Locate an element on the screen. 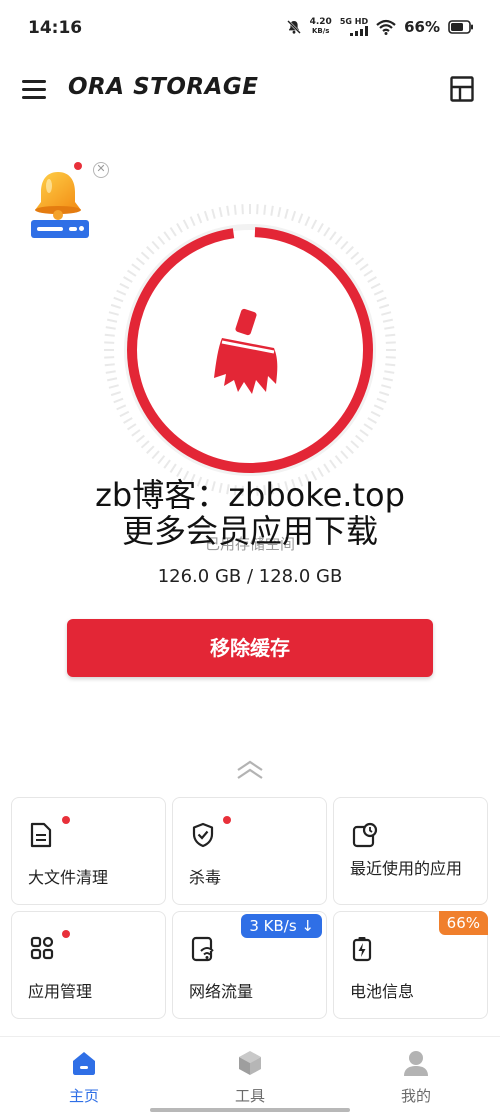 Image resolution: width=500 pixels, height=1115 pixels. nav-profile: 我的 is located at coordinates (416, 1077).